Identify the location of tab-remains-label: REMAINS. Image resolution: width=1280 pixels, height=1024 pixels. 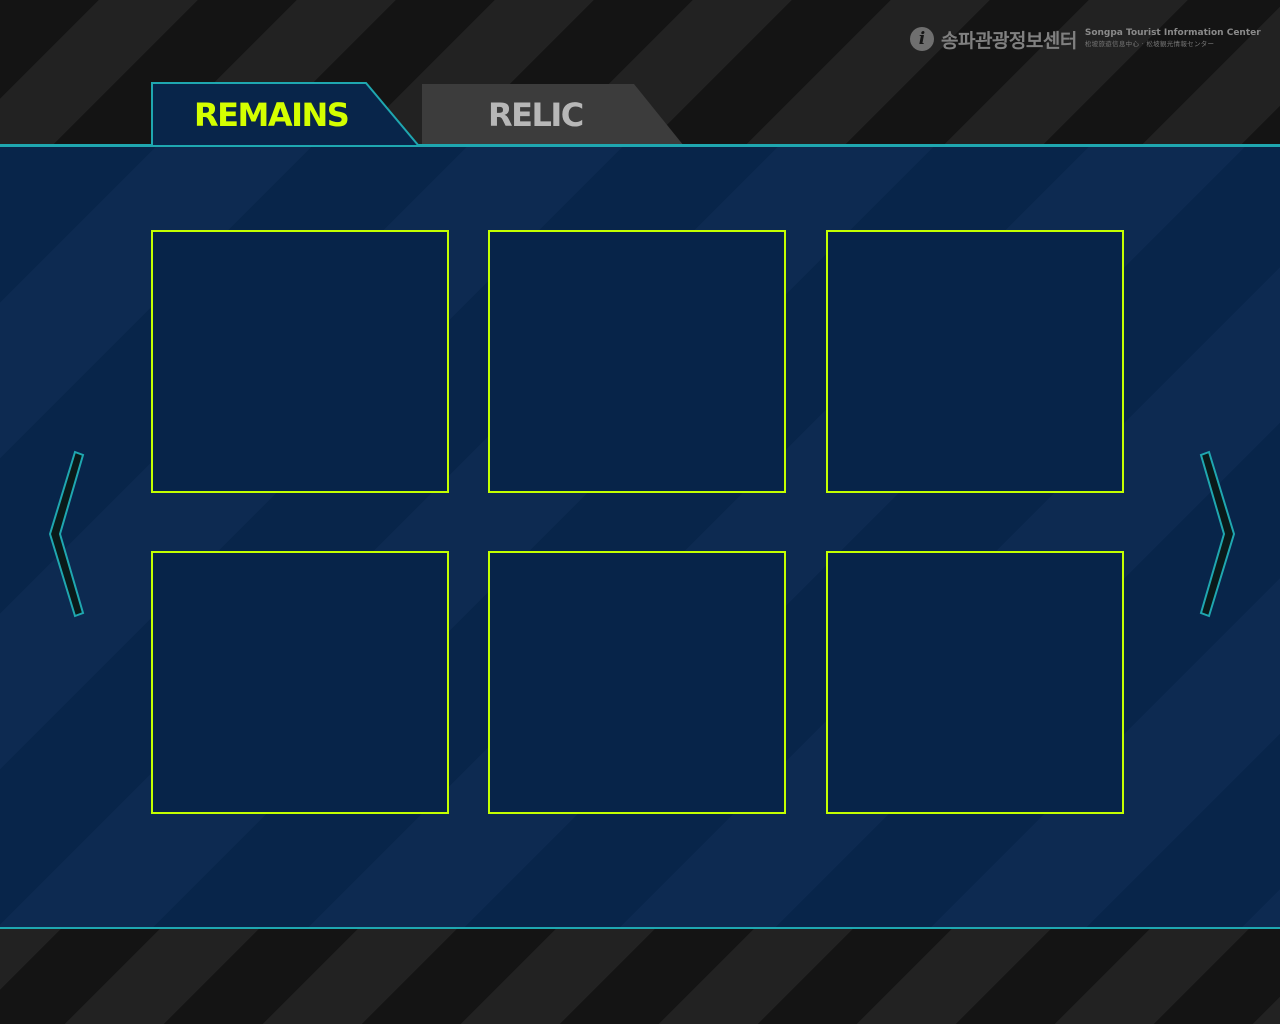
(272, 115).